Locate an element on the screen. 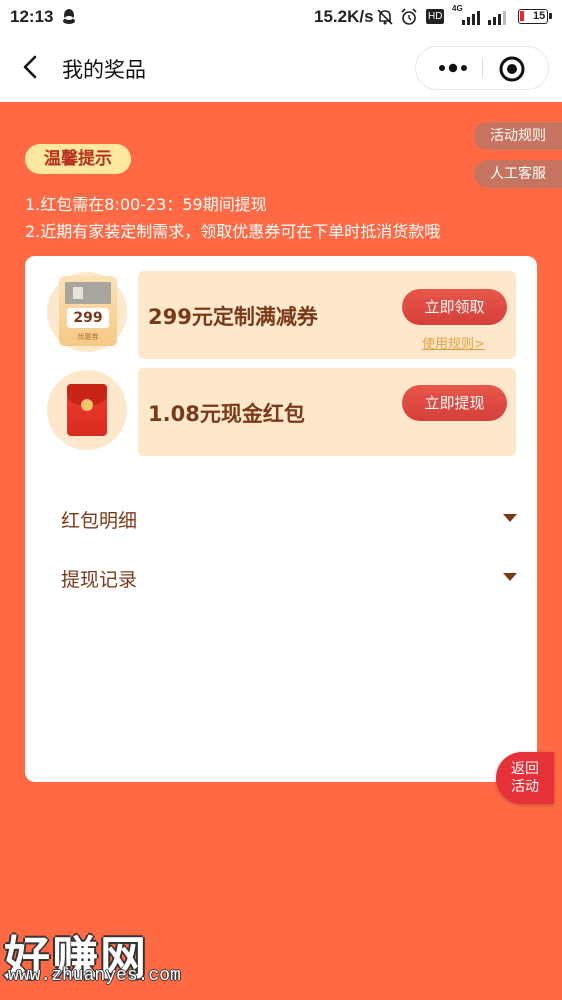 The image size is (562, 1000). nav-bar: 我的奖品 is located at coordinates (281, 68).